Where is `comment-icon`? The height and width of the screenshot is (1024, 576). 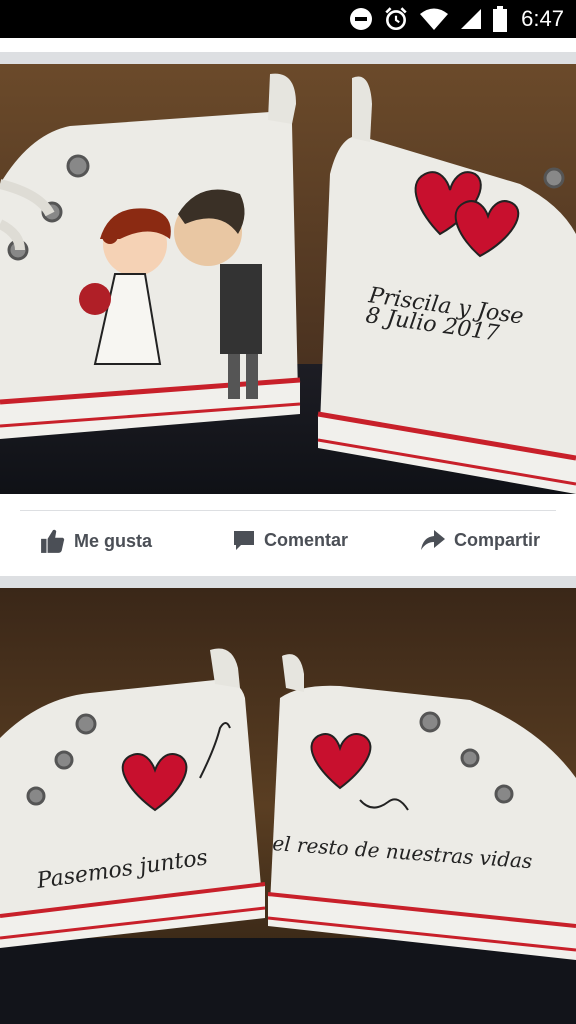
comment-icon is located at coordinates (244, 540).